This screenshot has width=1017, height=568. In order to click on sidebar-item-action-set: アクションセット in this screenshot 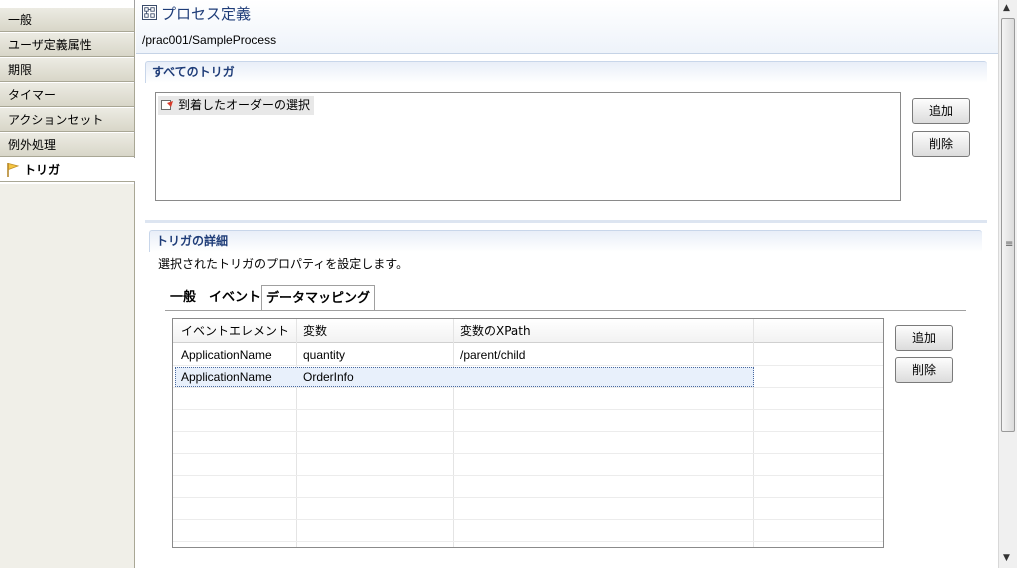, I will do `click(67, 120)`.